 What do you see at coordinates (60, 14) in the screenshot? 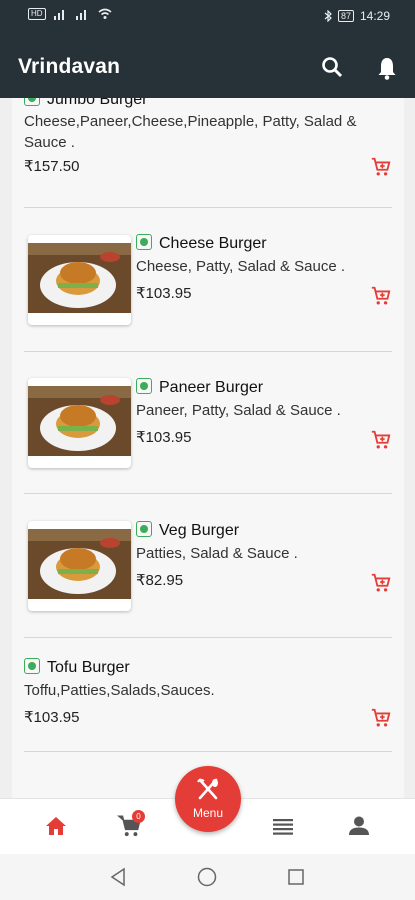
I see `signal-icon` at bounding box center [60, 14].